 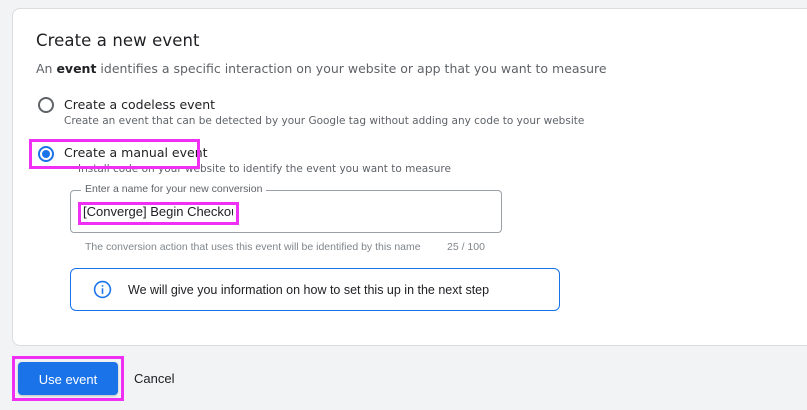 I want to click on codeless-event-radio, so click(x=46, y=105).